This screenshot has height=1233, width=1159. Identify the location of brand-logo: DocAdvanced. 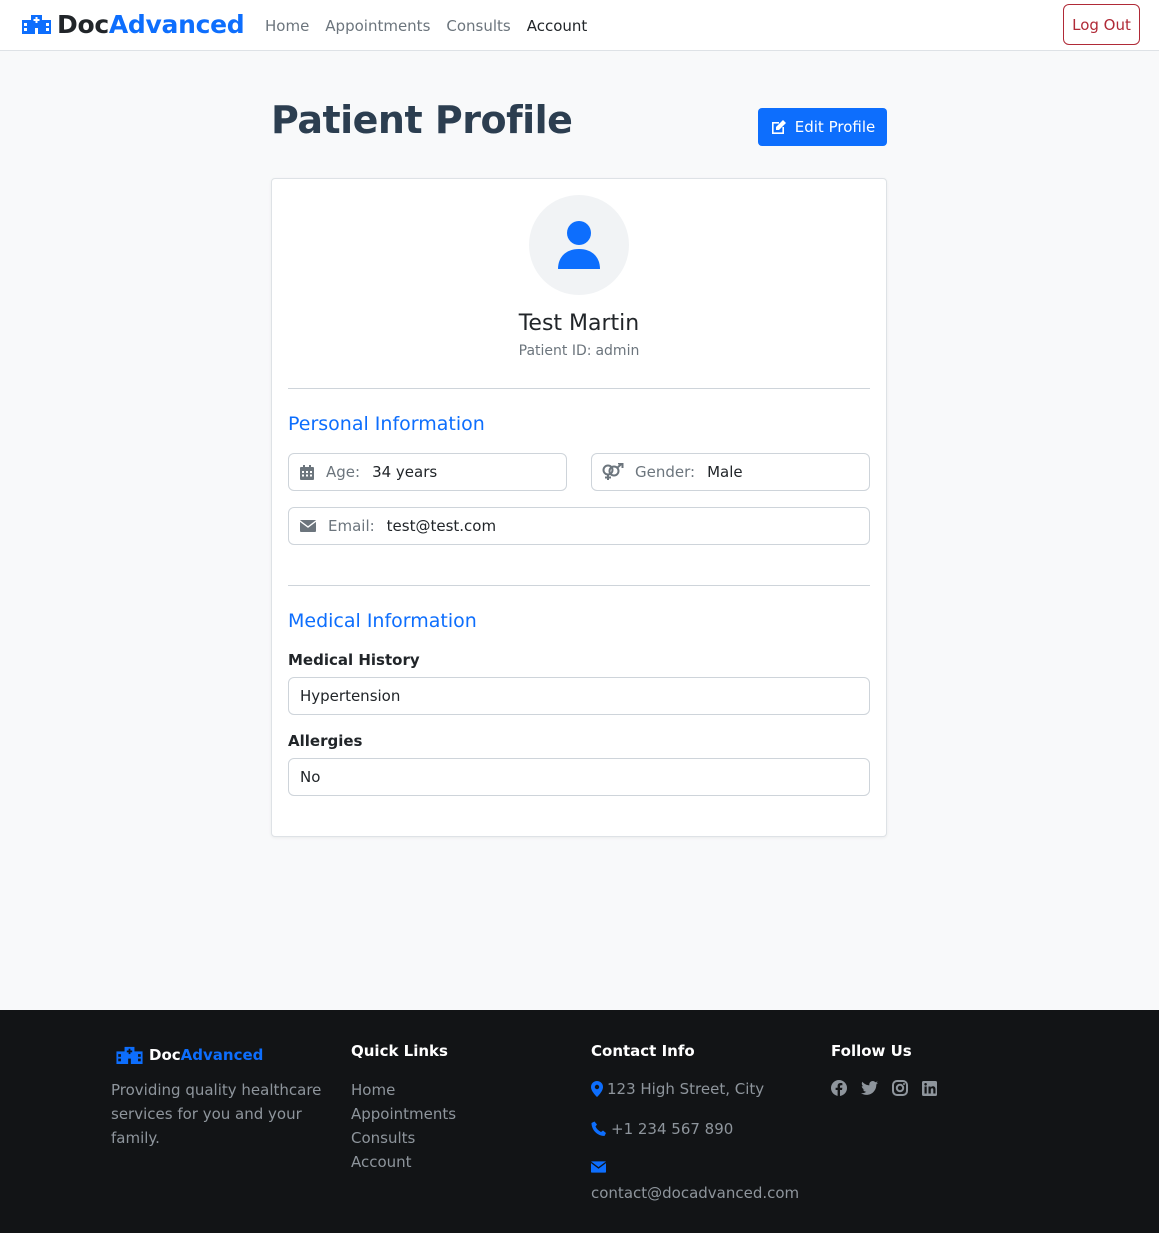
(133, 24).